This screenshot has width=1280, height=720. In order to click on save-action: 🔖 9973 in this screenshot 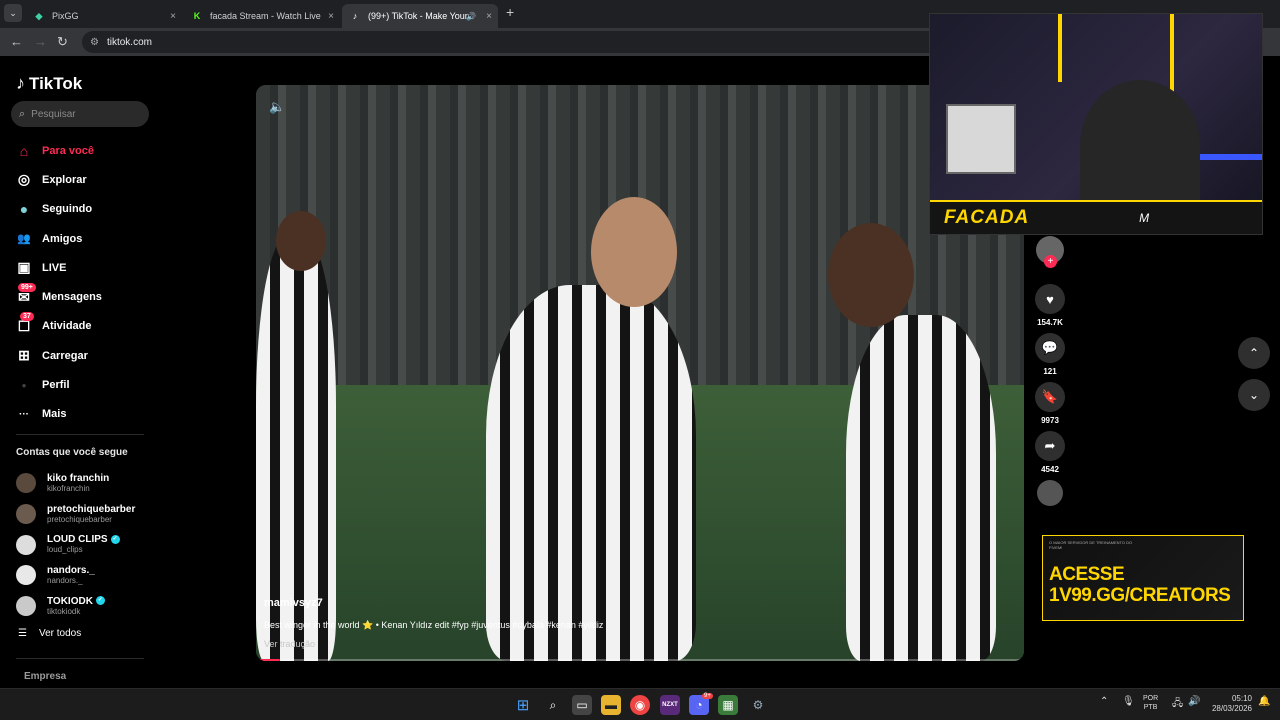, I will do `click(1050, 403)`.